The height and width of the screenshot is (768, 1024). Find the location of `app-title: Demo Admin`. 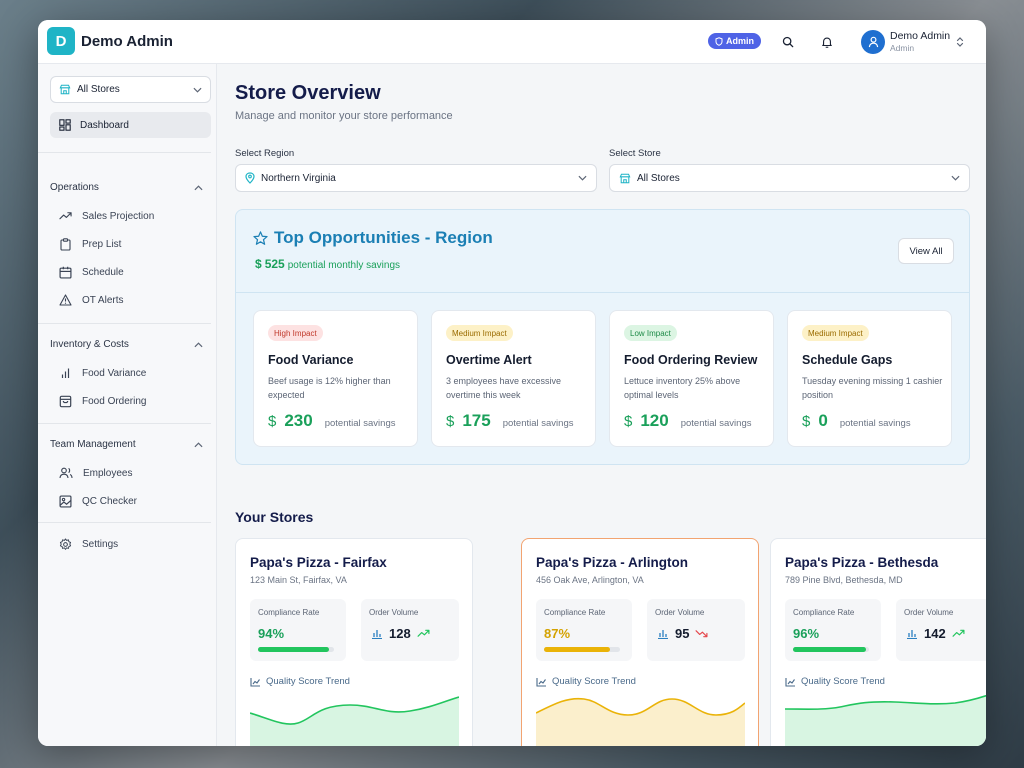

app-title: Demo Admin is located at coordinates (127, 41).